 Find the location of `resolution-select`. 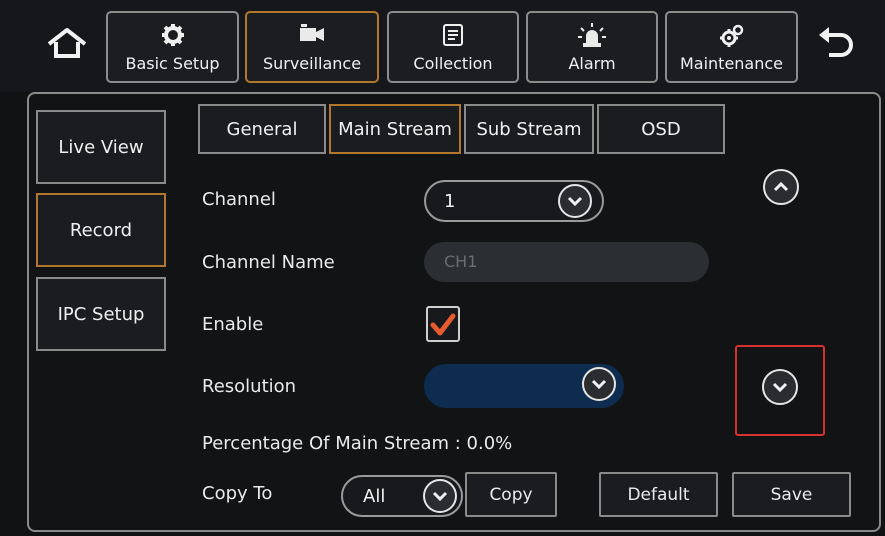

resolution-select is located at coordinates (524, 386).